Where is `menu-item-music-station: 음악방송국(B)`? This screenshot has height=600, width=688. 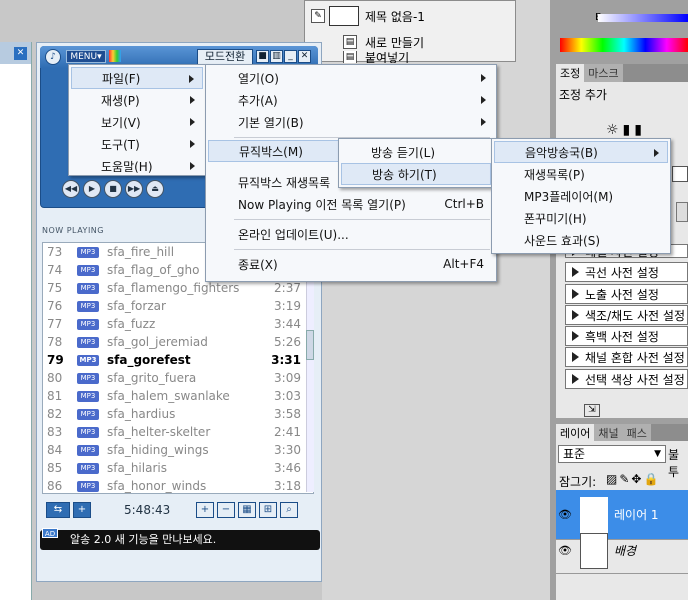
menu-item-music-station: 음악방송국(B) is located at coordinates (581, 152).